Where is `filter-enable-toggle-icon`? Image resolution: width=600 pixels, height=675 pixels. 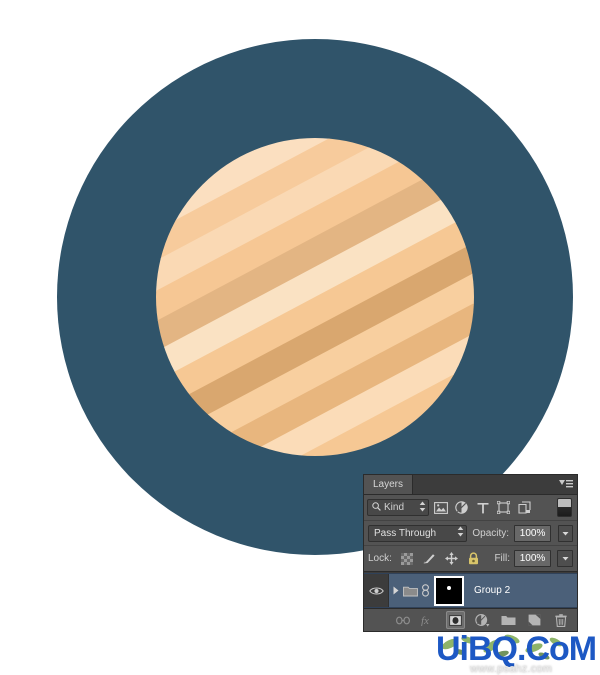
filter-enable-toggle-icon is located at coordinates (564, 507).